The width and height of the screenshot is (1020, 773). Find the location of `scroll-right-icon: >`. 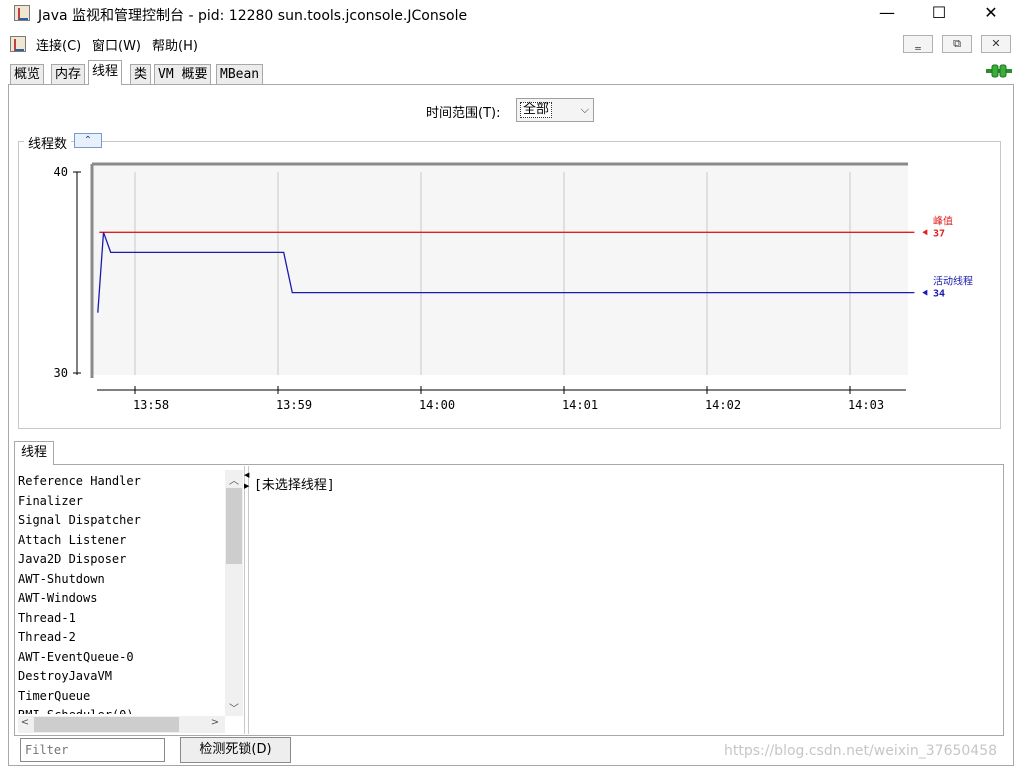

scroll-right-icon: > is located at coordinates (215, 722).